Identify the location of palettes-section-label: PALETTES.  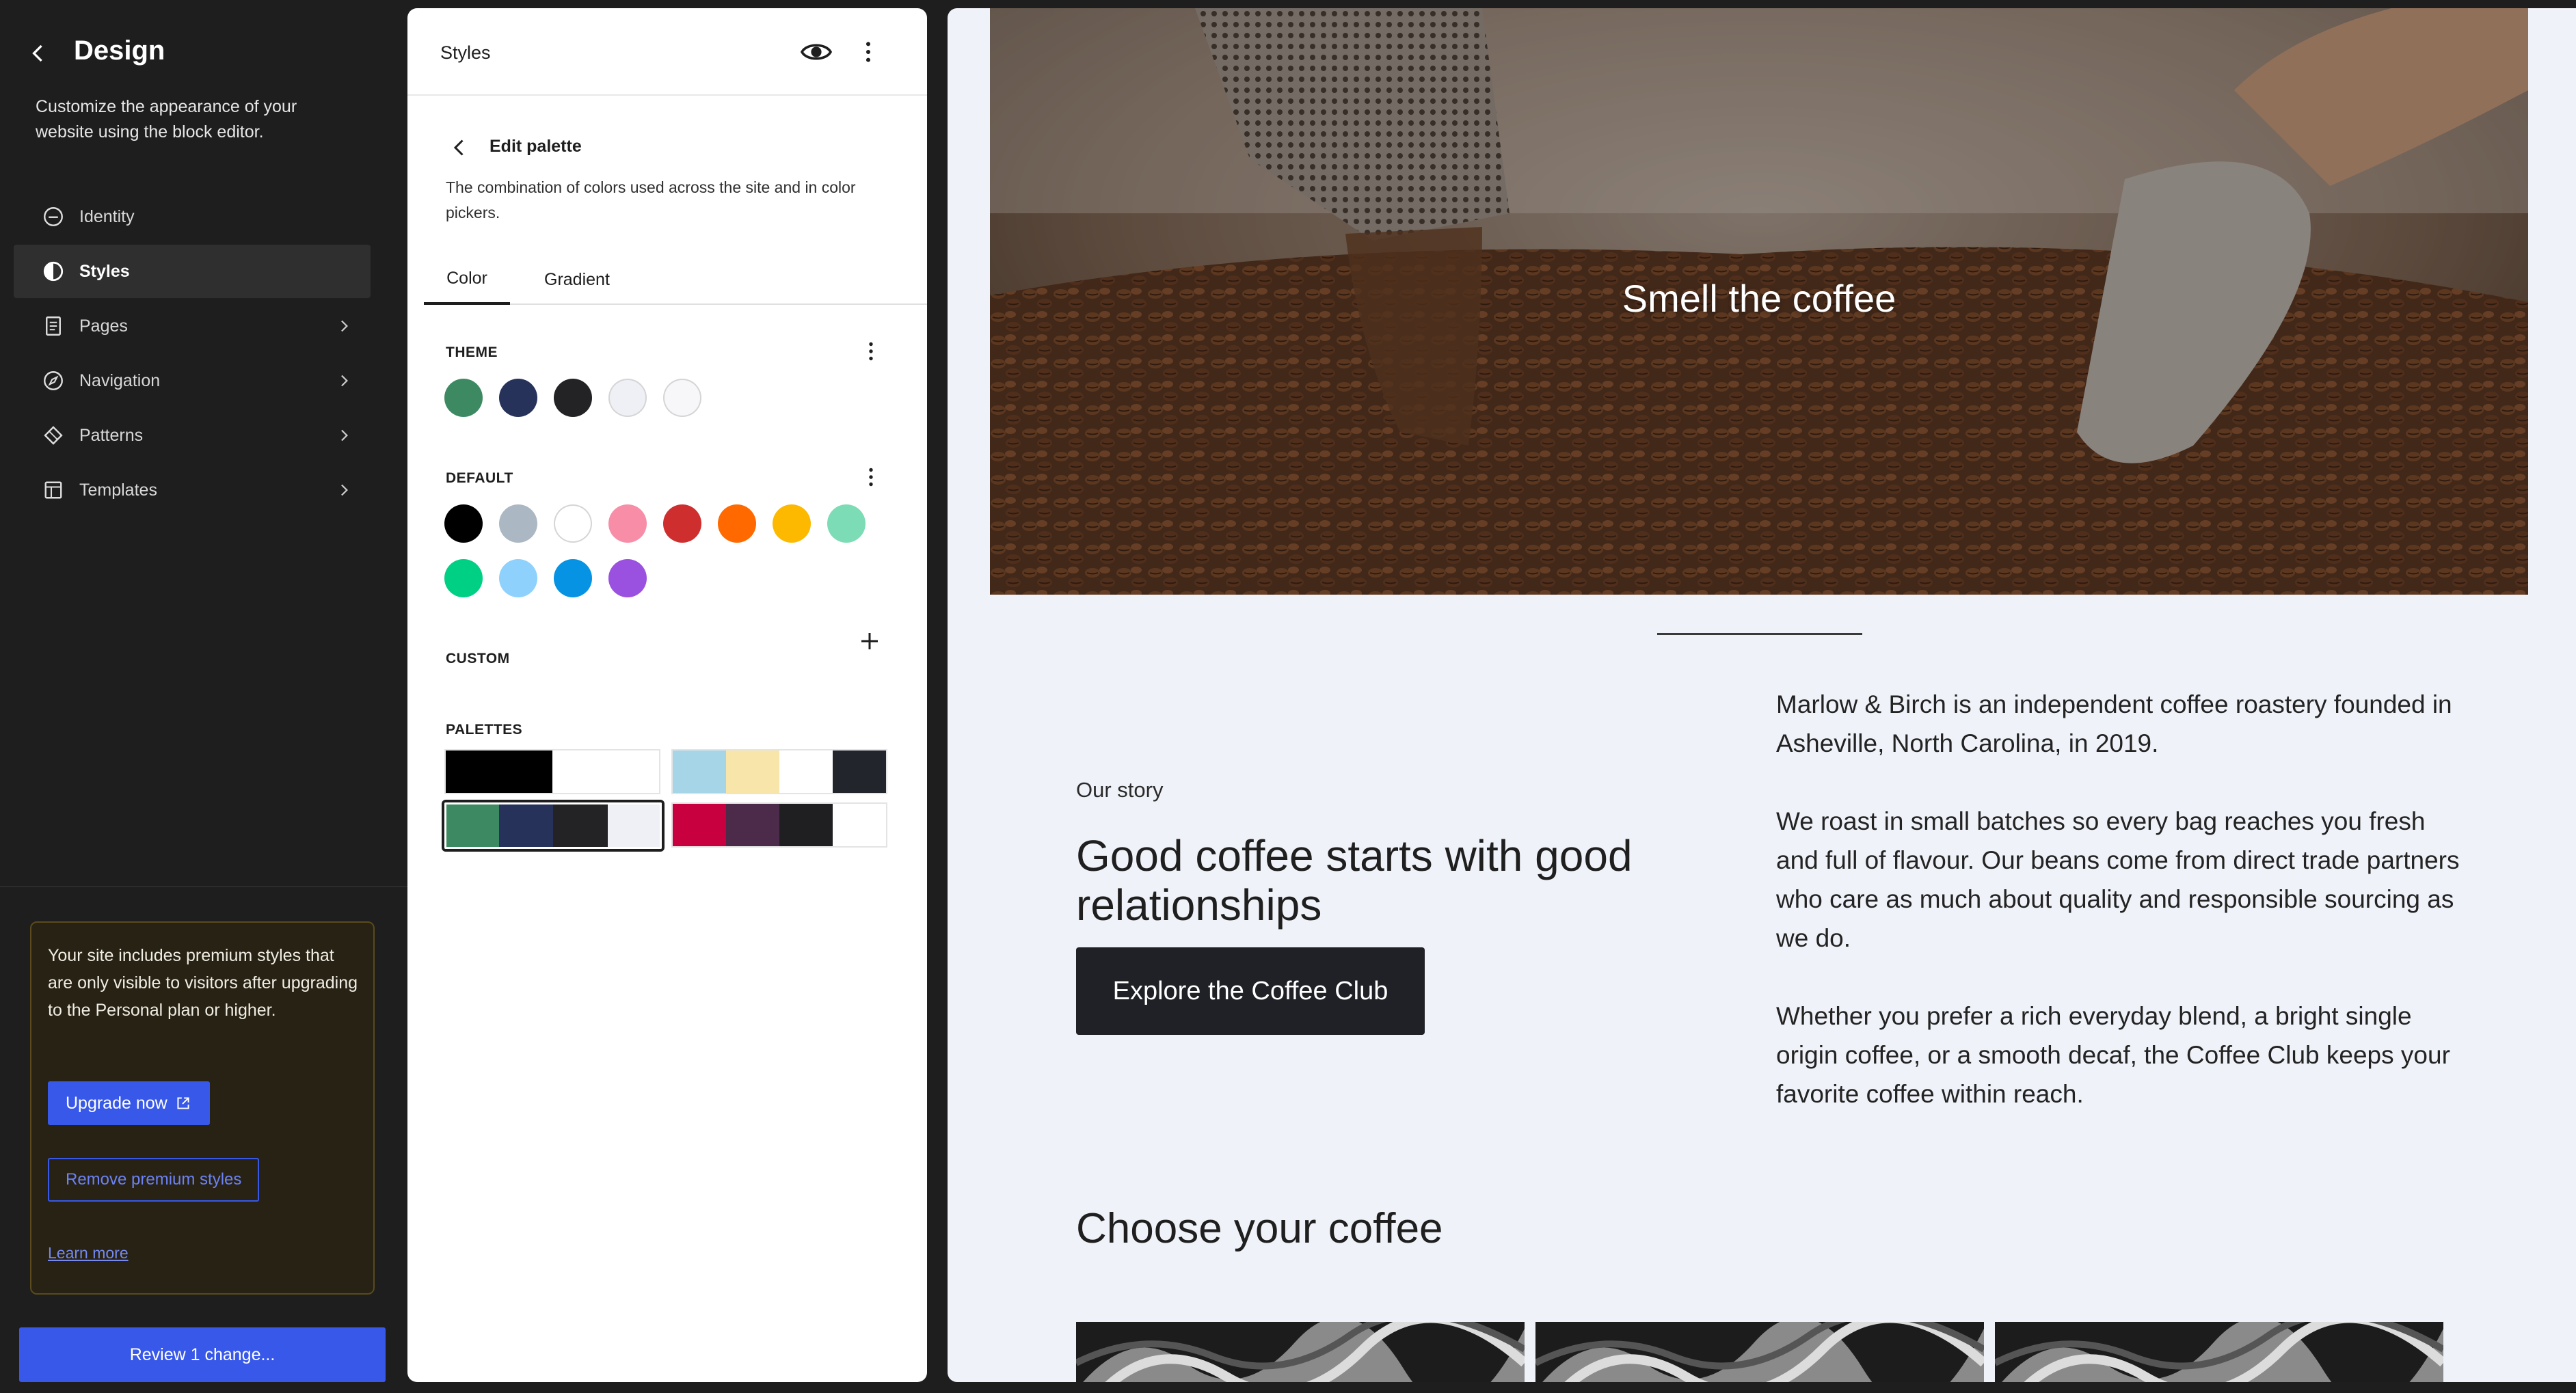
(484, 730).